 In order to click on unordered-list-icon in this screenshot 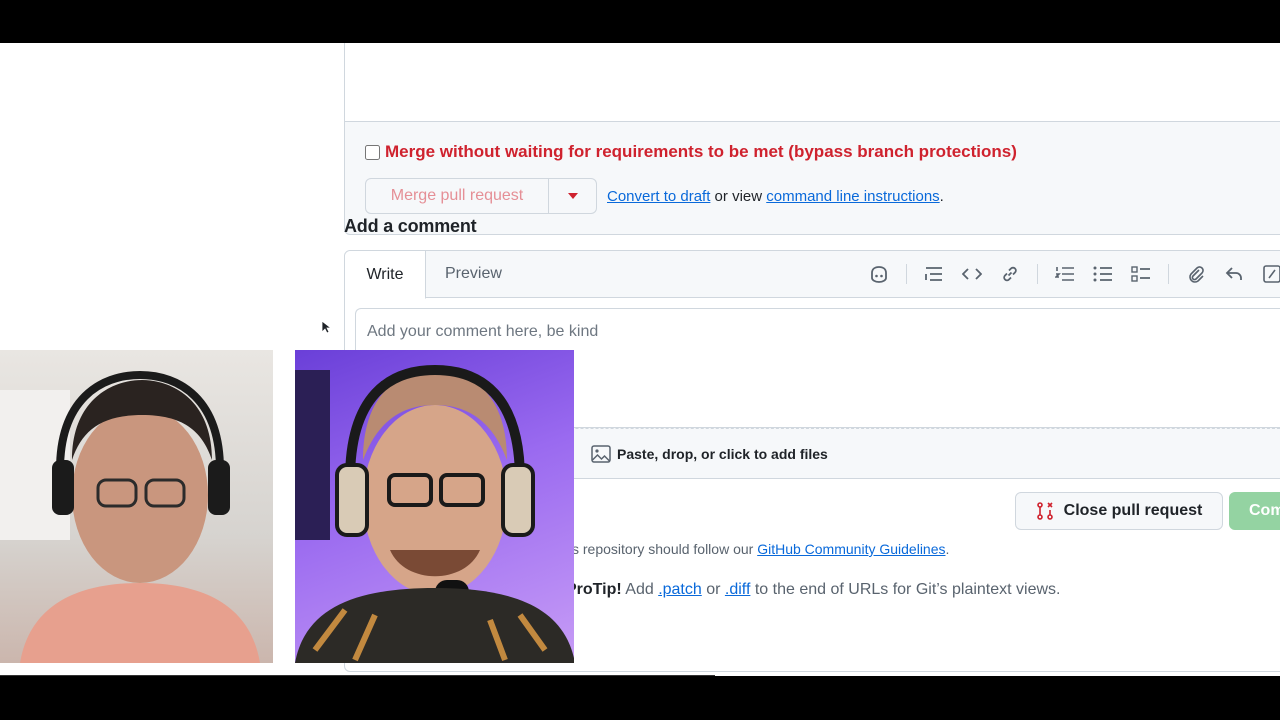, I will do `click(1103, 274)`.